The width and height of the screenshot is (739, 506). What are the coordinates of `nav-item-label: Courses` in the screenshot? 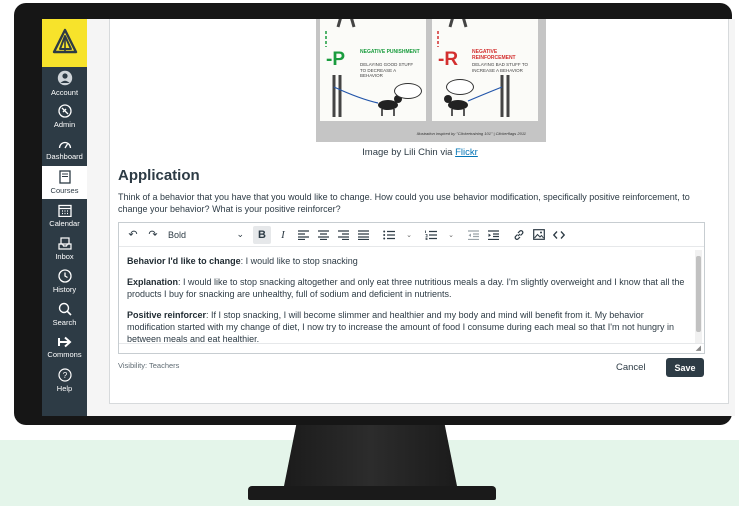 It's located at (64, 190).